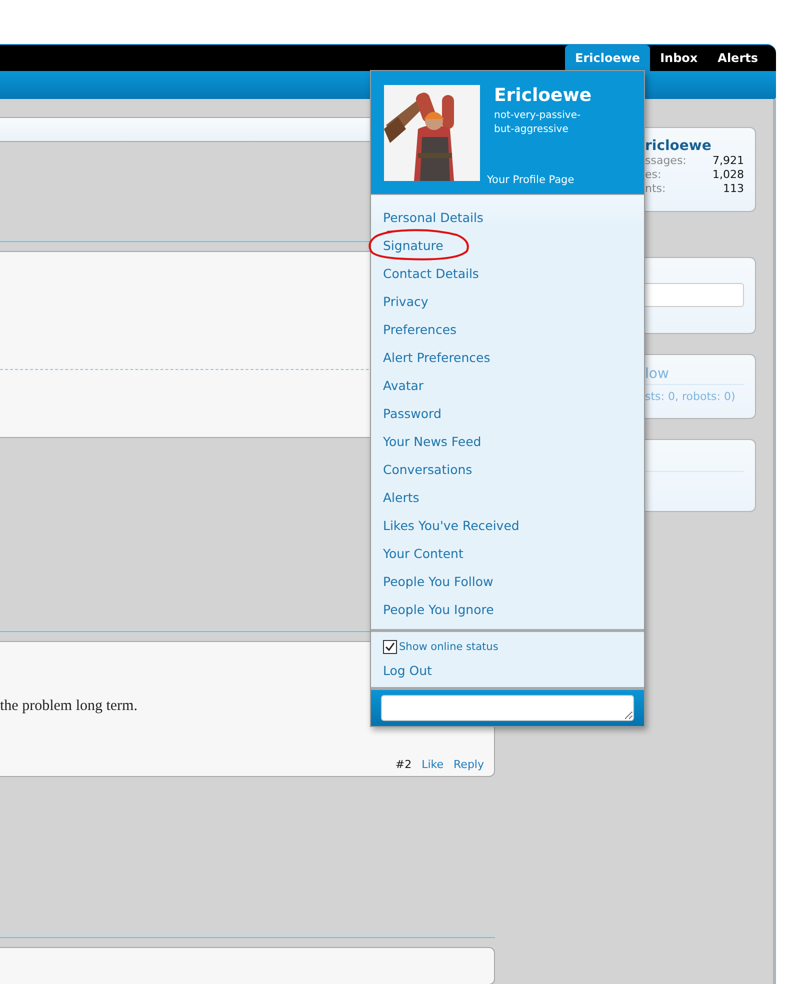 The height and width of the screenshot is (984, 785). I want to click on nav-tab: Ericloewe, so click(607, 58).